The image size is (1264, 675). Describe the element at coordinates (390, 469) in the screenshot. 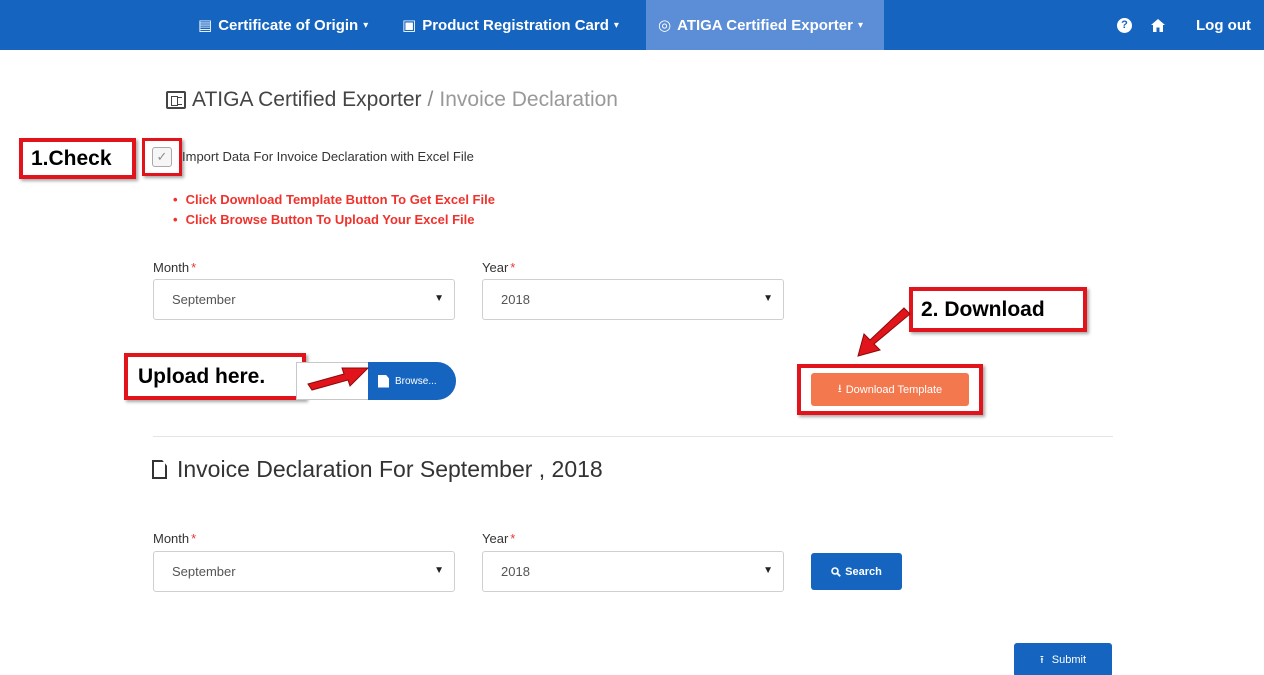

I see `section-title-text: Invoice Declaration For September , 2018` at that location.